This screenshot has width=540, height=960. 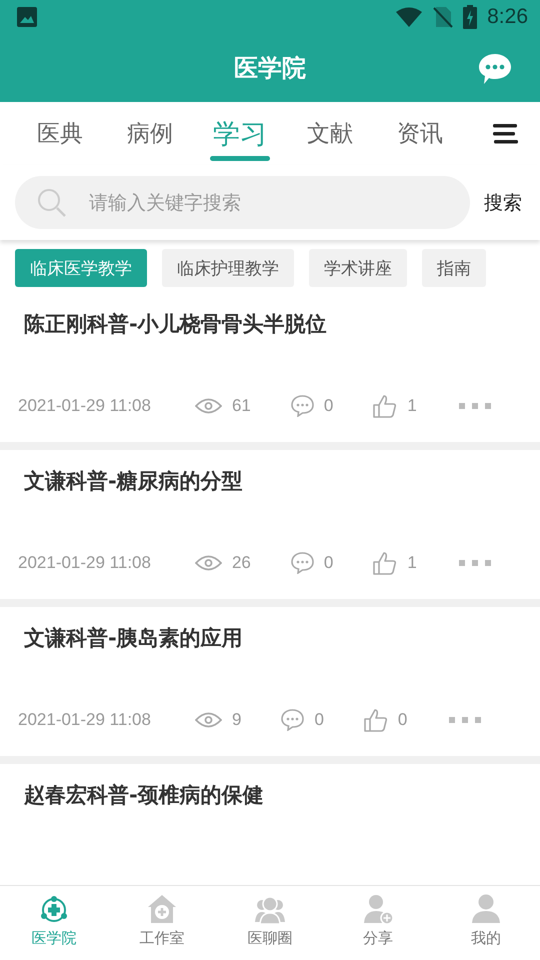 What do you see at coordinates (81, 268) in the screenshot?
I see `filter-chip: 临床医学教学` at bounding box center [81, 268].